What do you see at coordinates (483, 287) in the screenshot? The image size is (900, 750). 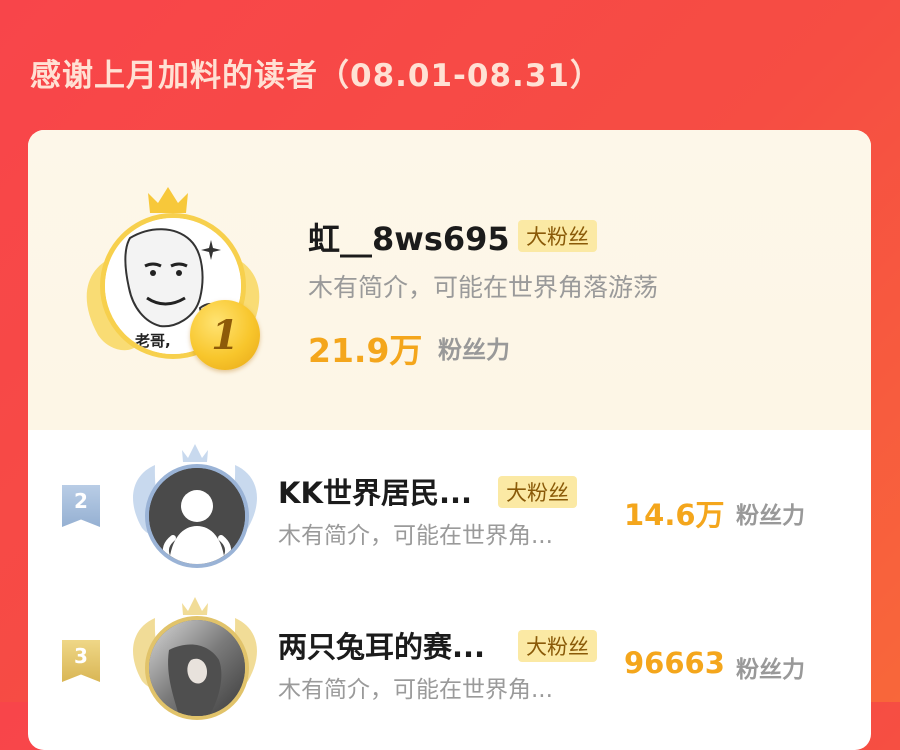 I see `top-reader-bio: 木有简介，可能在世界角落游荡` at bounding box center [483, 287].